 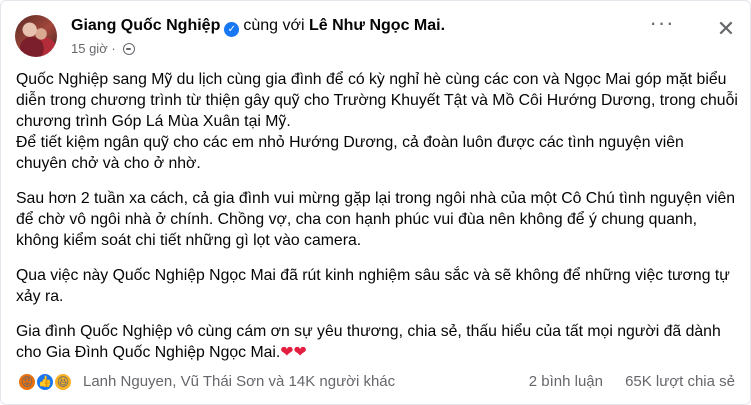 What do you see at coordinates (232, 29) in the screenshot?
I see `verified-badge-icon: ✓` at bounding box center [232, 29].